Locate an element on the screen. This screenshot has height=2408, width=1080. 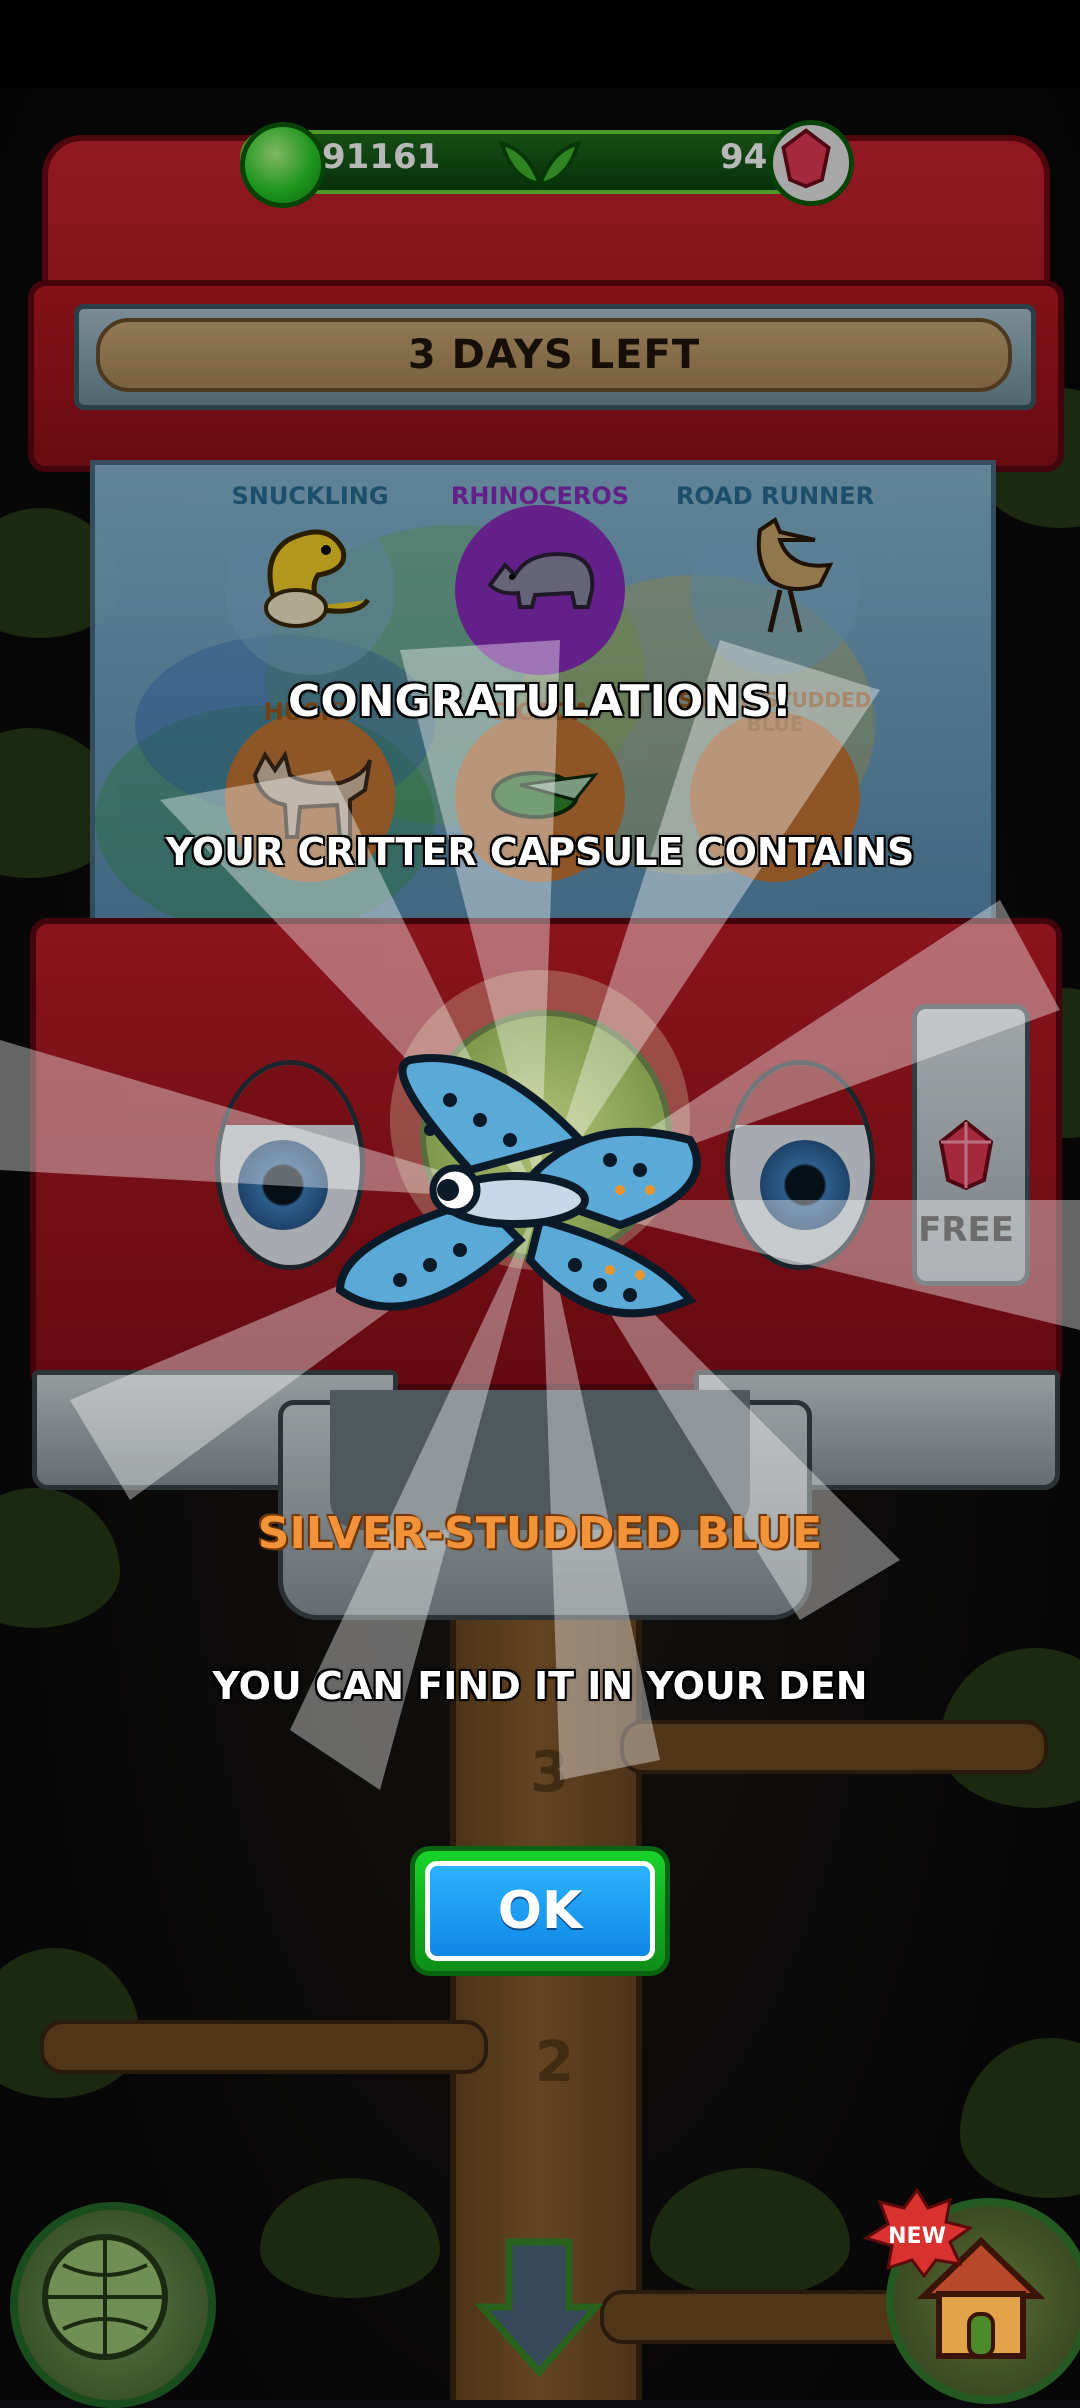
ok-button-label: OK is located at coordinates (540, 1911).